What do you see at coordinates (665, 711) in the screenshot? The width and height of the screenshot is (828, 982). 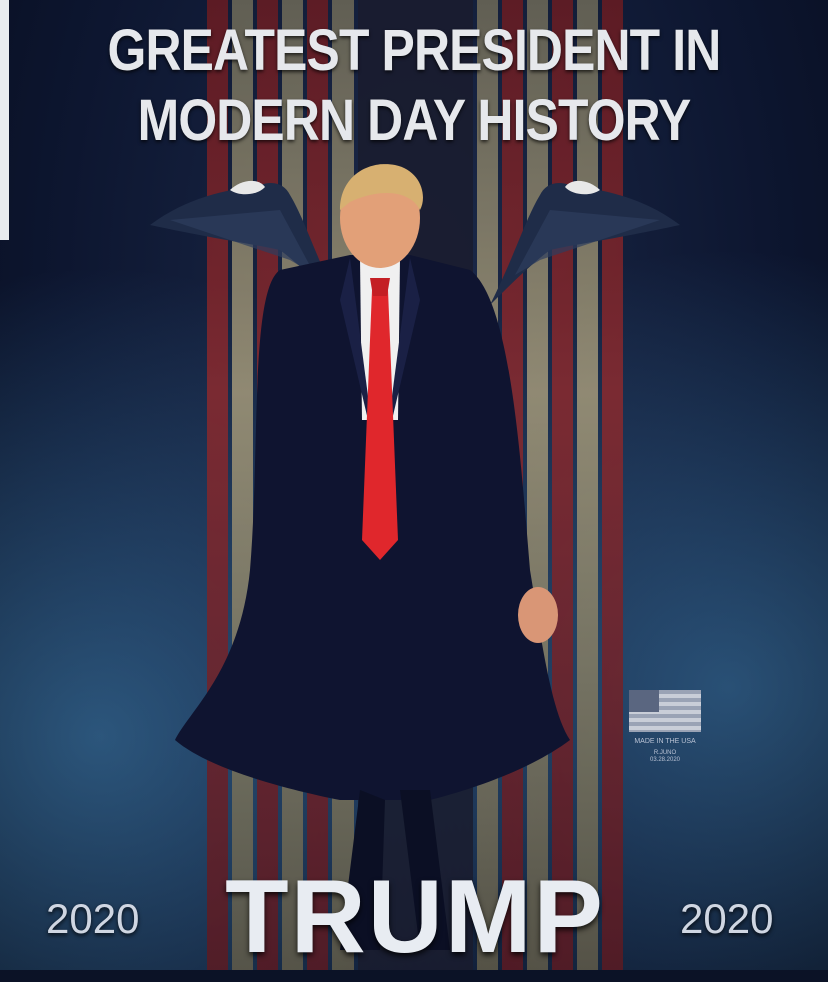 I see `us-flag-icon` at bounding box center [665, 711].